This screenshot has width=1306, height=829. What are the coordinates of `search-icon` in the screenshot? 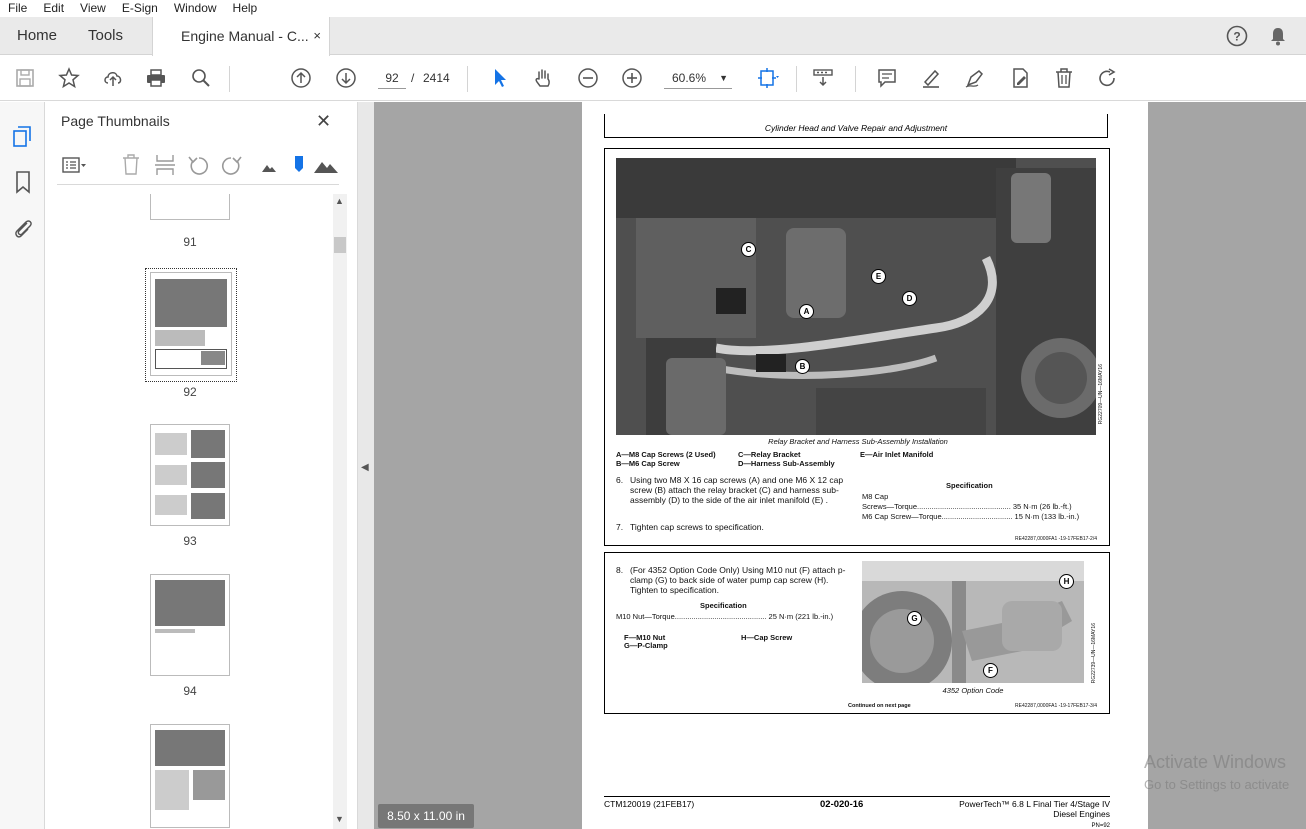 It's located at (201, 78).